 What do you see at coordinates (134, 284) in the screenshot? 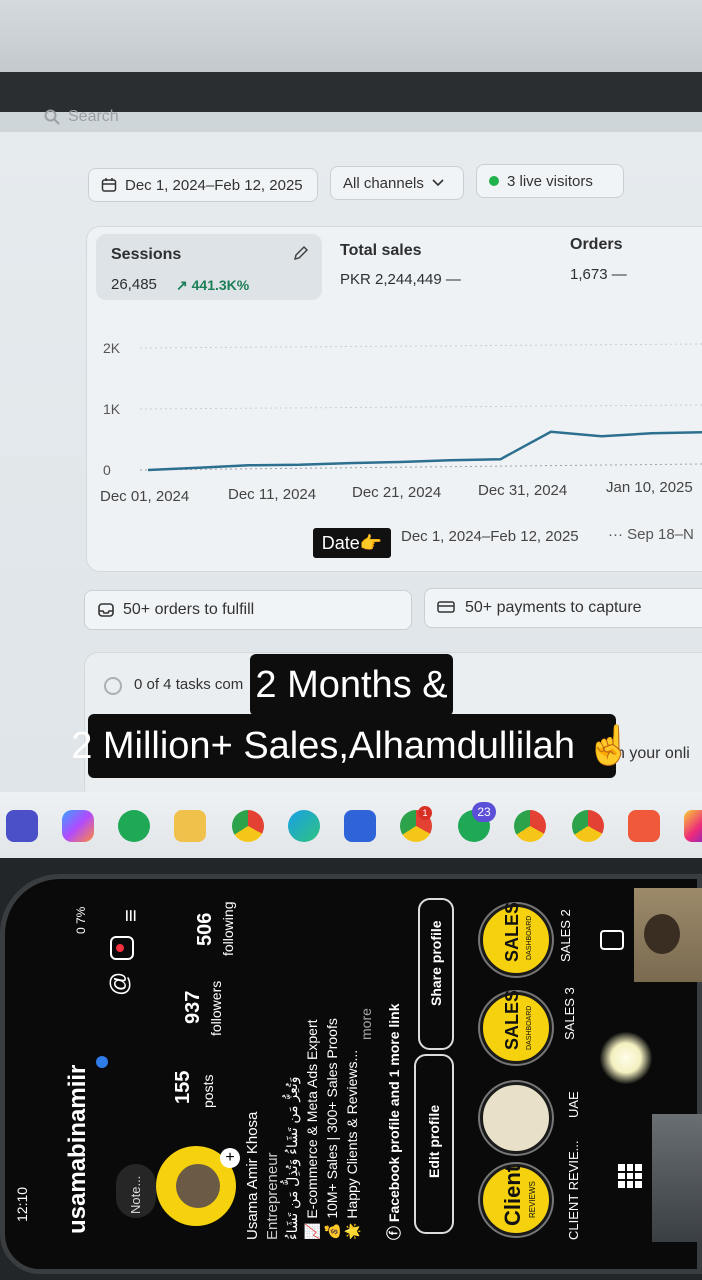
I see `metric-sessions-value: 26,485` at bounding box center [134, 284].